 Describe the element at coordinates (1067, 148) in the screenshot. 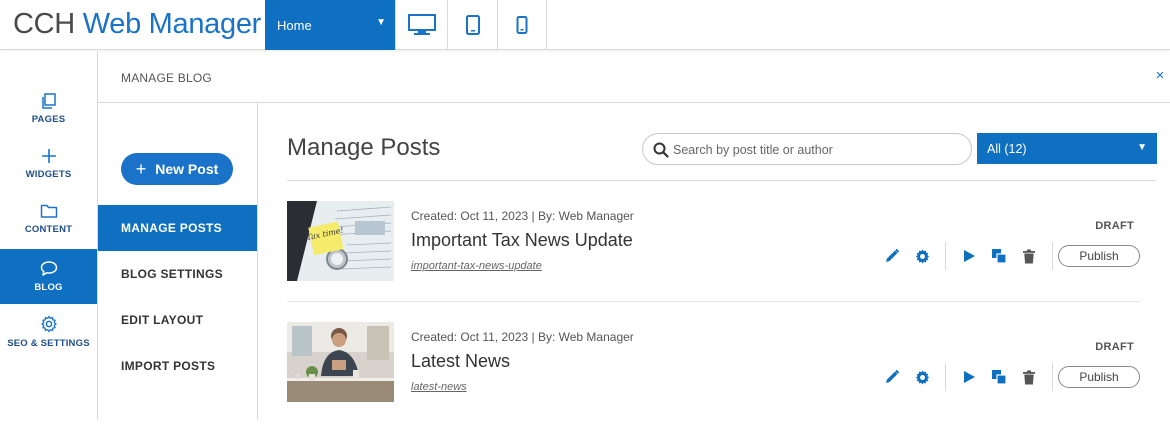

I see `filter-dropdown: All (12) ▼` at that location.